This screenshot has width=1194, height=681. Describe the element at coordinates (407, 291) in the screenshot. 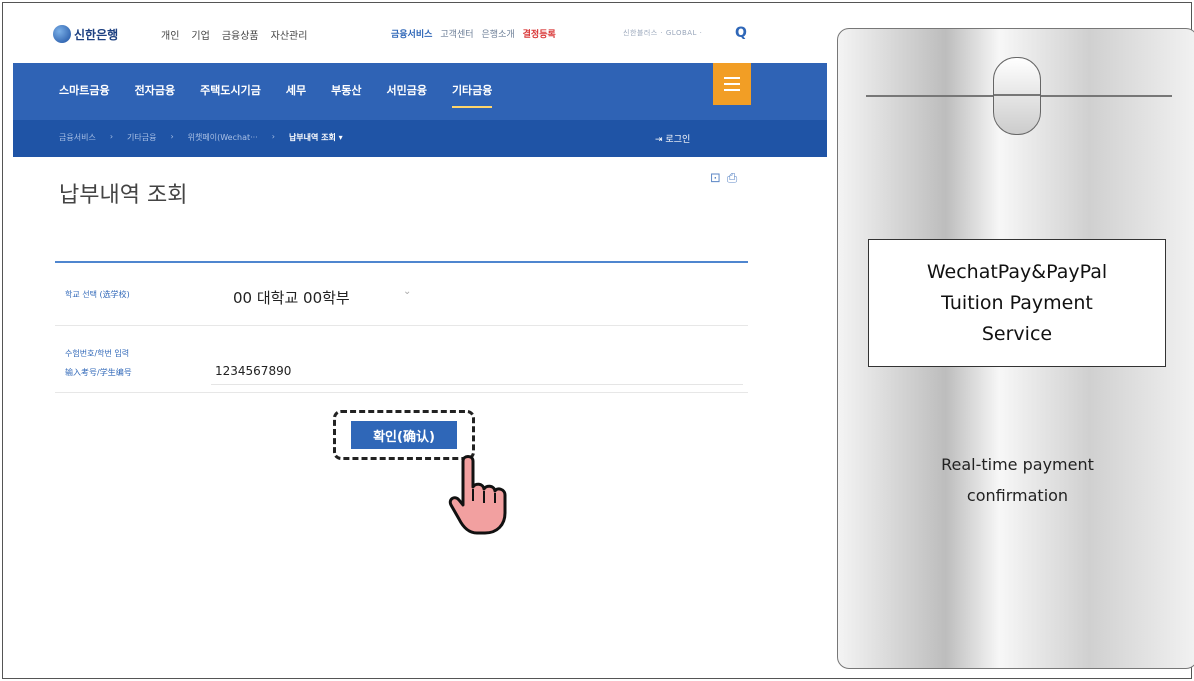

I see `chevron-down-icon: ⌄` at that location.